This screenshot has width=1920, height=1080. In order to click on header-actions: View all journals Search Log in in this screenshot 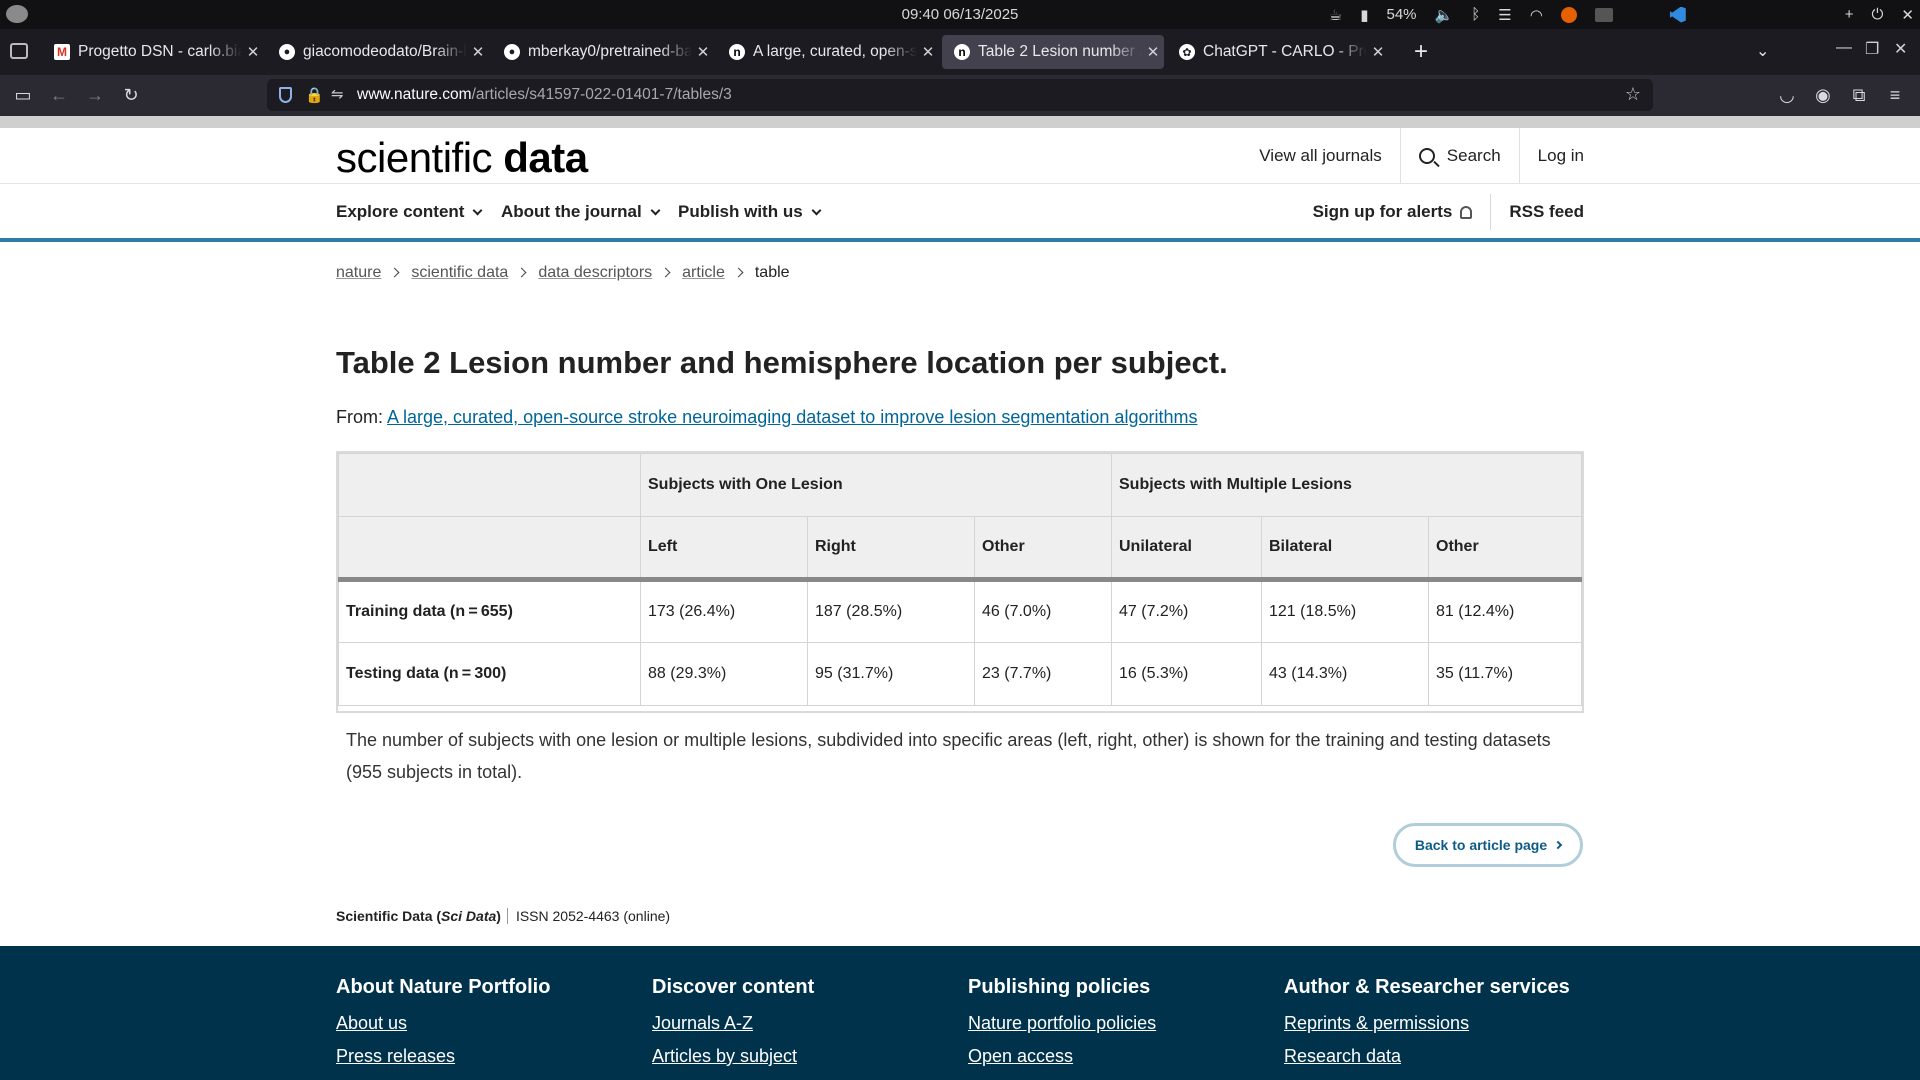, I will do `click(1412, 156)`.